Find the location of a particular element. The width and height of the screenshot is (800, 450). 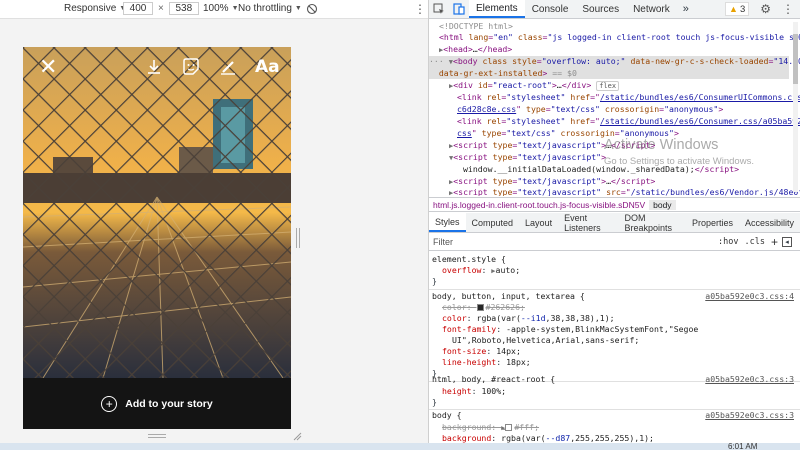

device-toolbar: Responsive▼ × 100%▼ No throttling▼ ⋮ is located at coordinates (214, 9).